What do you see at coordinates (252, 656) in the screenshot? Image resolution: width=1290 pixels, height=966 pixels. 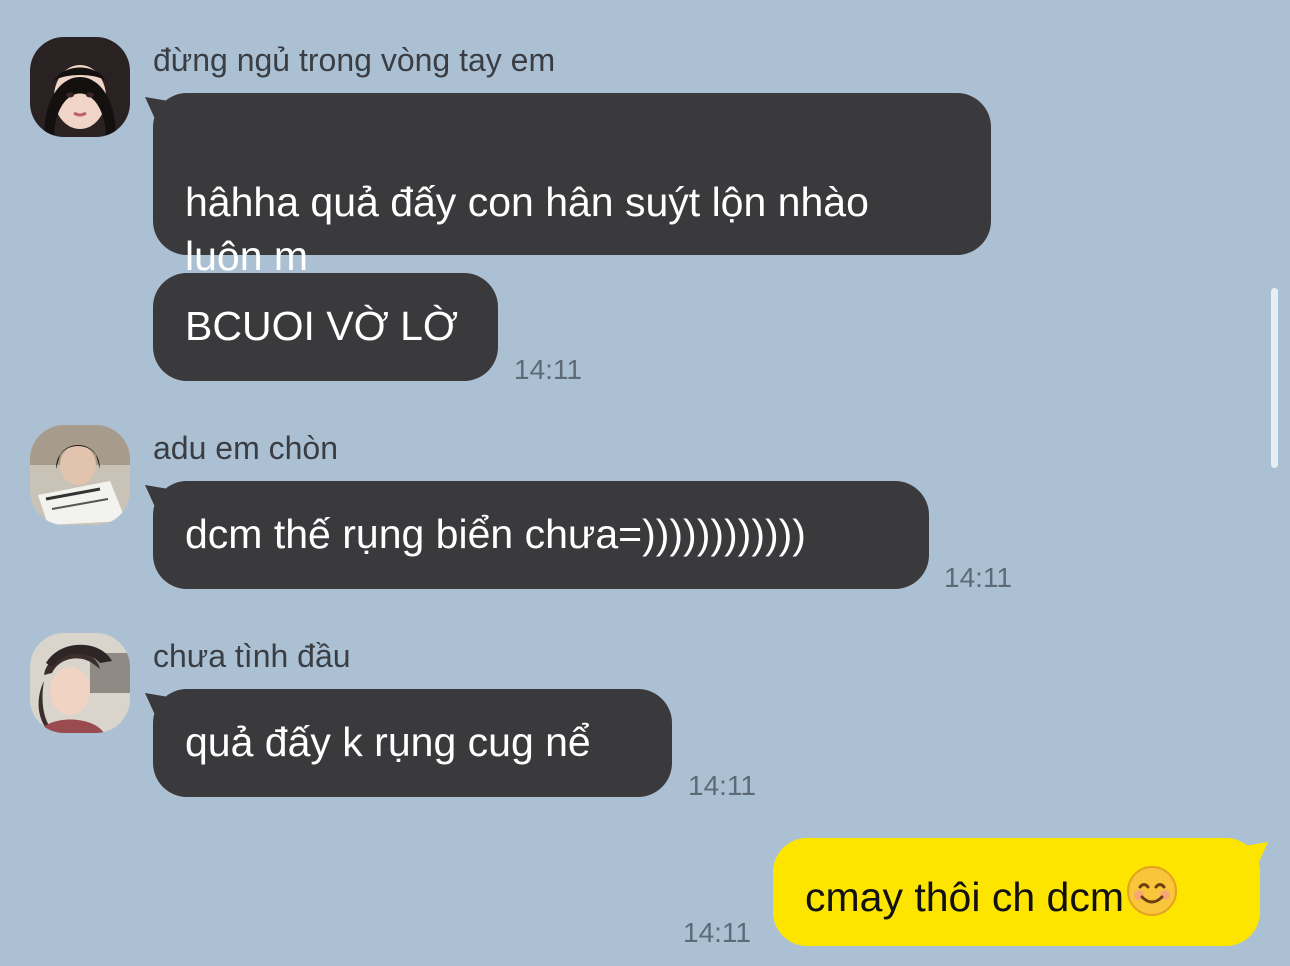 I see `sender-name: chưa tình đầu` at bounding box center [252, 656].